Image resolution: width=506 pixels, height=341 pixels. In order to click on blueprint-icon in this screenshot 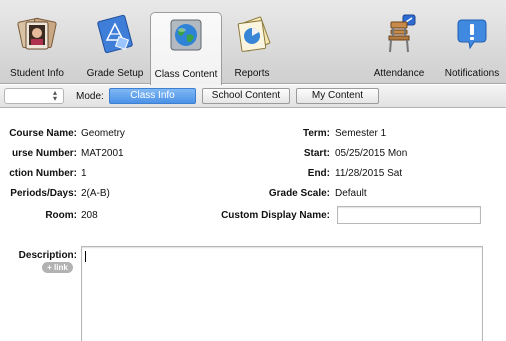, I will do `click(115, 34)`.